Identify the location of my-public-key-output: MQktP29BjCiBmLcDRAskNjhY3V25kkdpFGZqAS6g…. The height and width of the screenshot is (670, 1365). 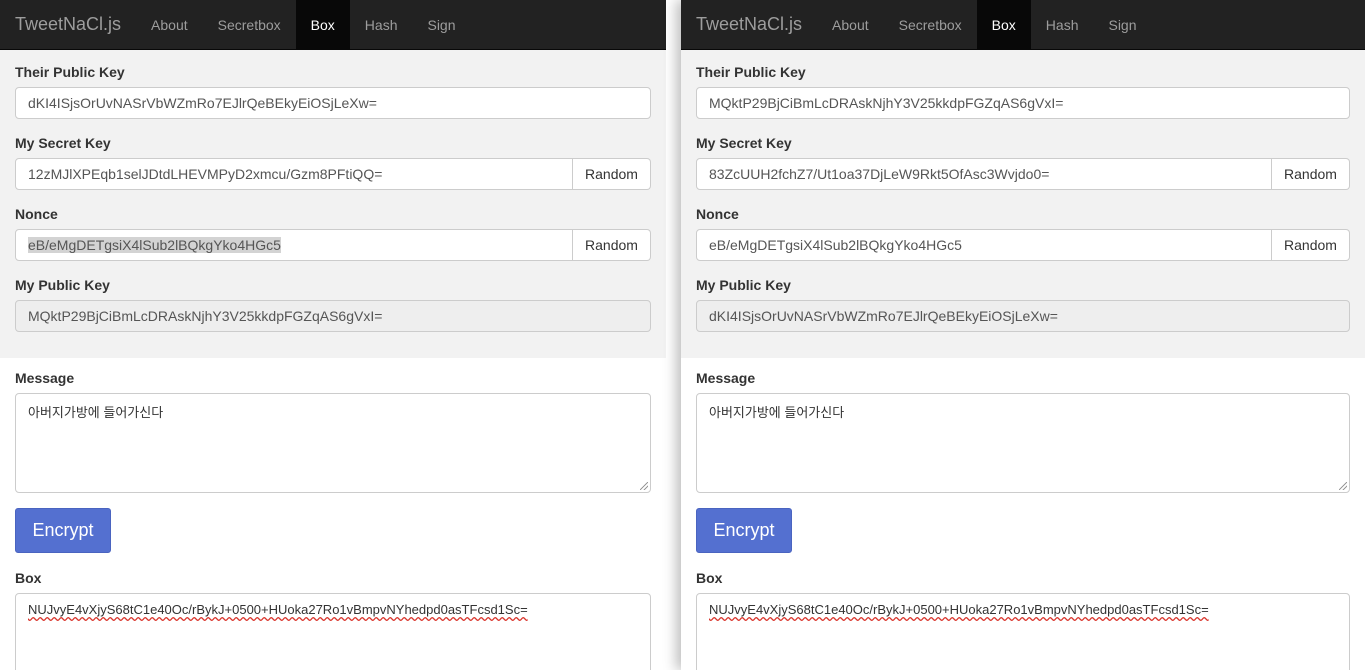
(333, 316).